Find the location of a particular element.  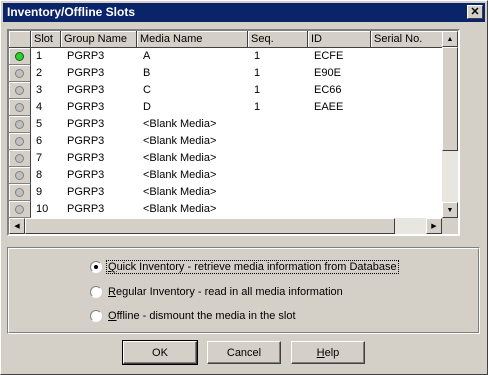

close-button: ✕ is located at coordinates (475, 12).